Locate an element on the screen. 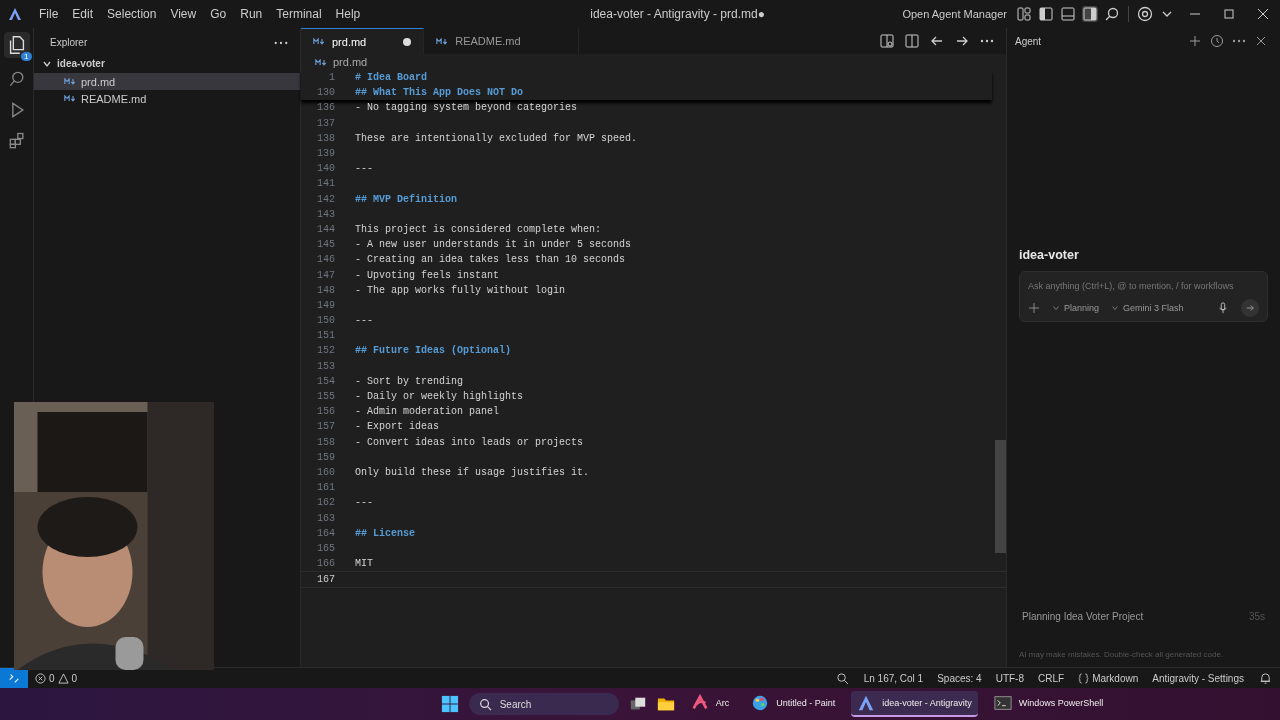  microphone-icon is located at coordinates (1223, 308).